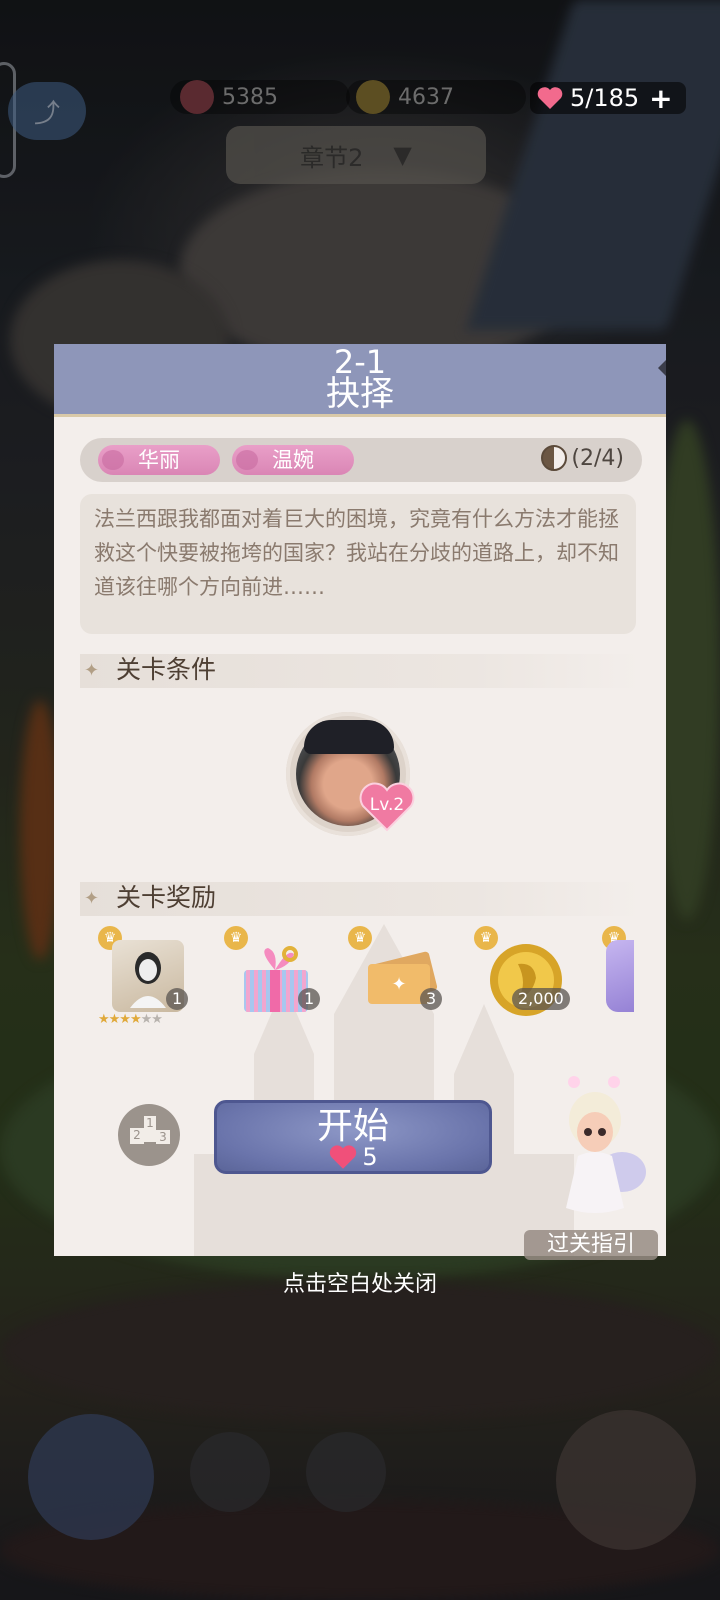 This screenshot has height=1600, width=720. What do you see at coordinates (353, 1137) in the screenshot?
I see `start-button: 开始 5` at bounding box center [353, 1137].